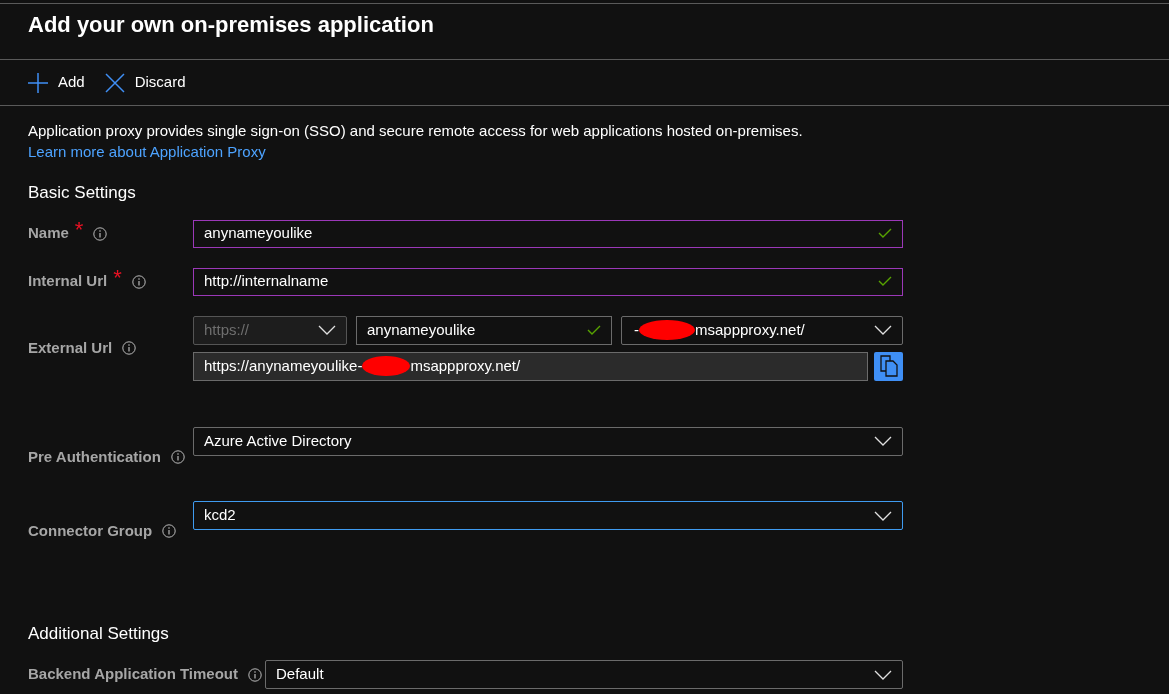 This screenshot has width=1169, height=694. What do you see at coordinates (530, 366) in the screenshot?
I see `external-url-field: https://anynameyoulike- msappproxy.net/` at bounding box center [530, 366].